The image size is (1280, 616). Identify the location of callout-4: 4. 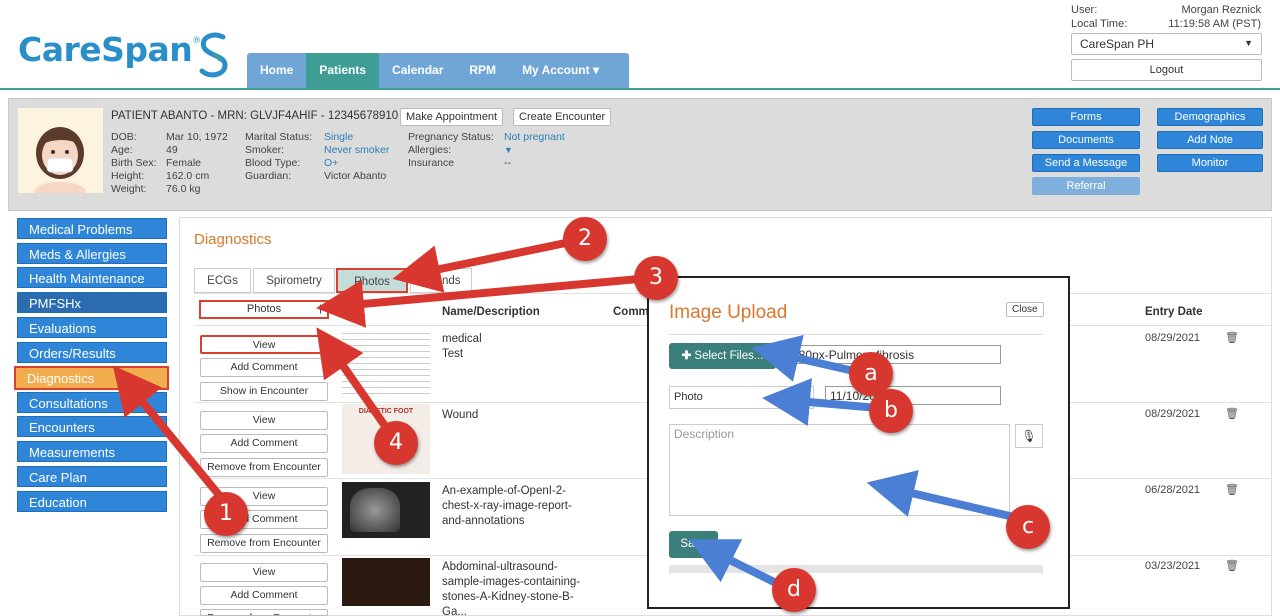
(396, 443).